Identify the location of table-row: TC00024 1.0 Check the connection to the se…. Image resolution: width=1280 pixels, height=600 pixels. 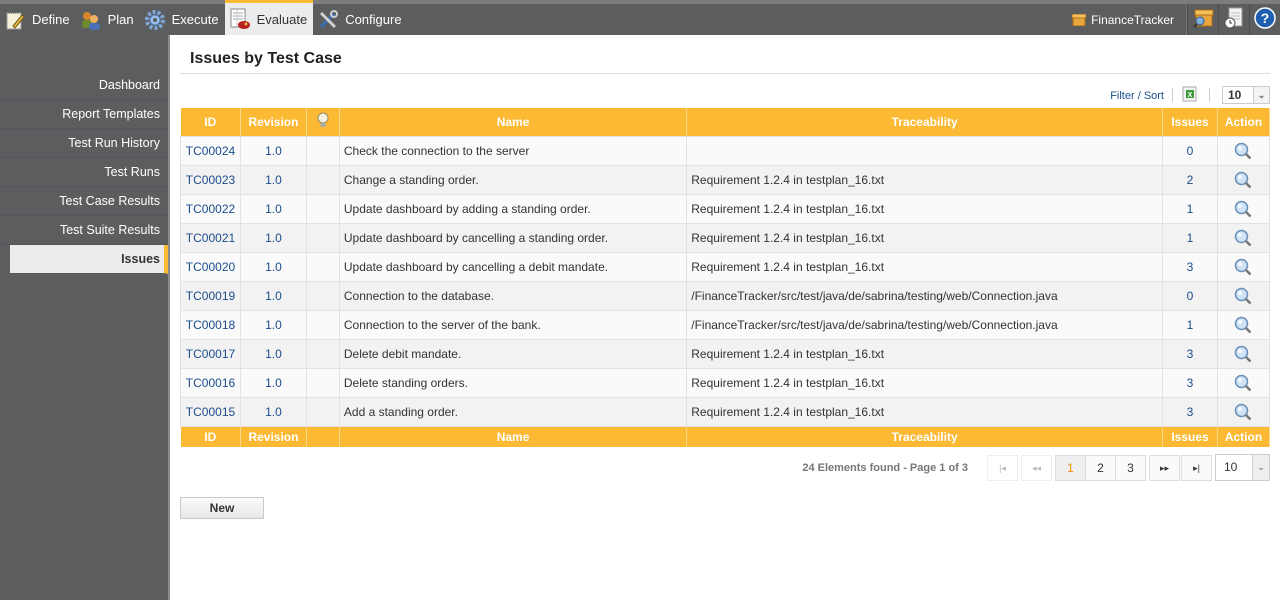
(725, 150).